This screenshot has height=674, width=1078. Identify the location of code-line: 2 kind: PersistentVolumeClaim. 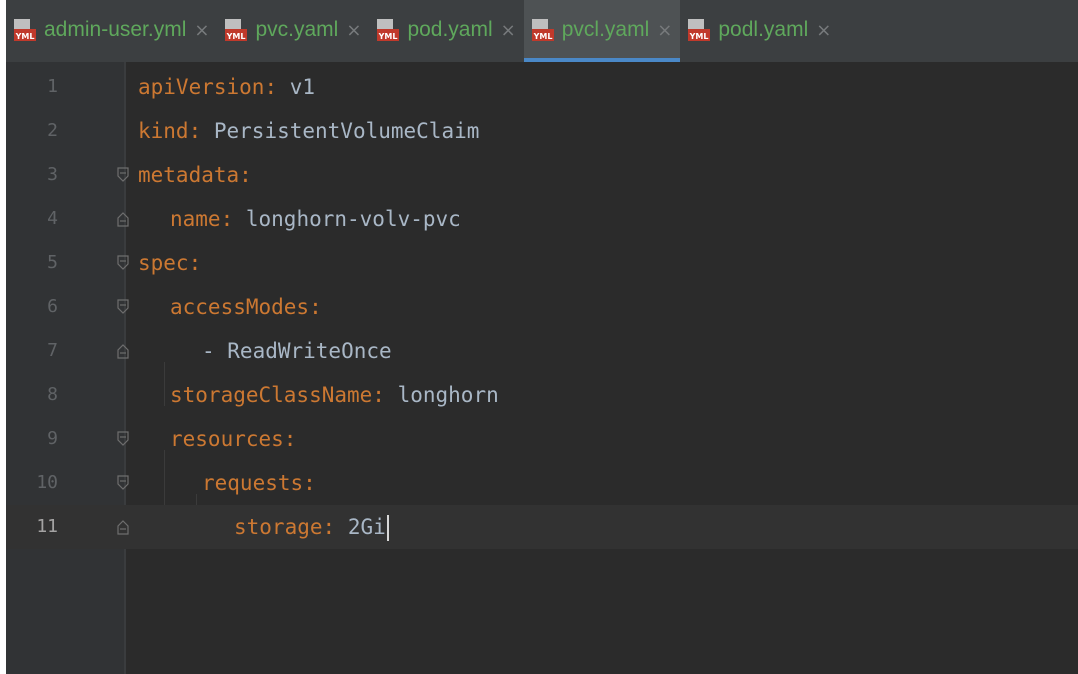
(542, 131).